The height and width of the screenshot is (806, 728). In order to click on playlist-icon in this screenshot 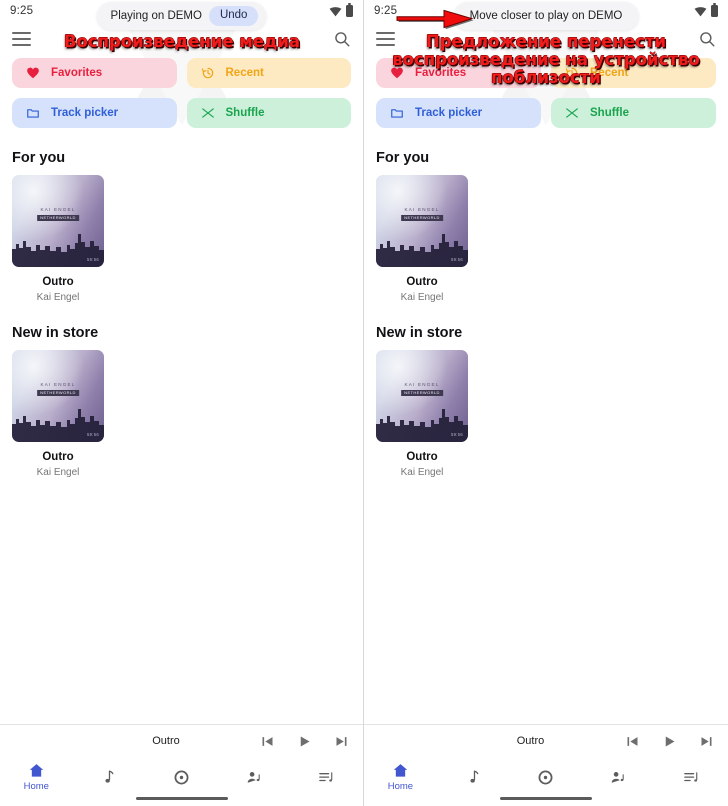, I will do `click(326, 776)`.